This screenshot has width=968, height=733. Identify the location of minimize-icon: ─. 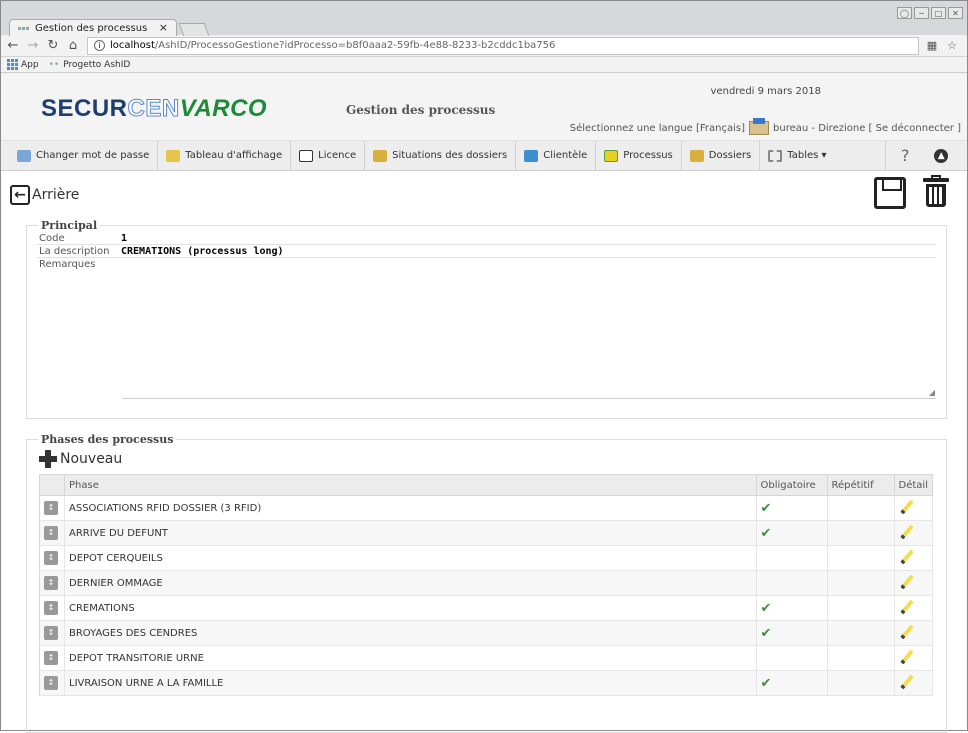
(921, 13).